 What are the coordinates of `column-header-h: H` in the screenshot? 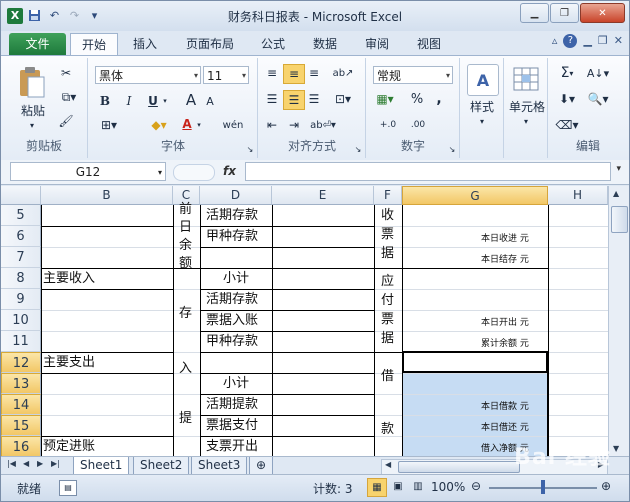 It's located at (578, 195).